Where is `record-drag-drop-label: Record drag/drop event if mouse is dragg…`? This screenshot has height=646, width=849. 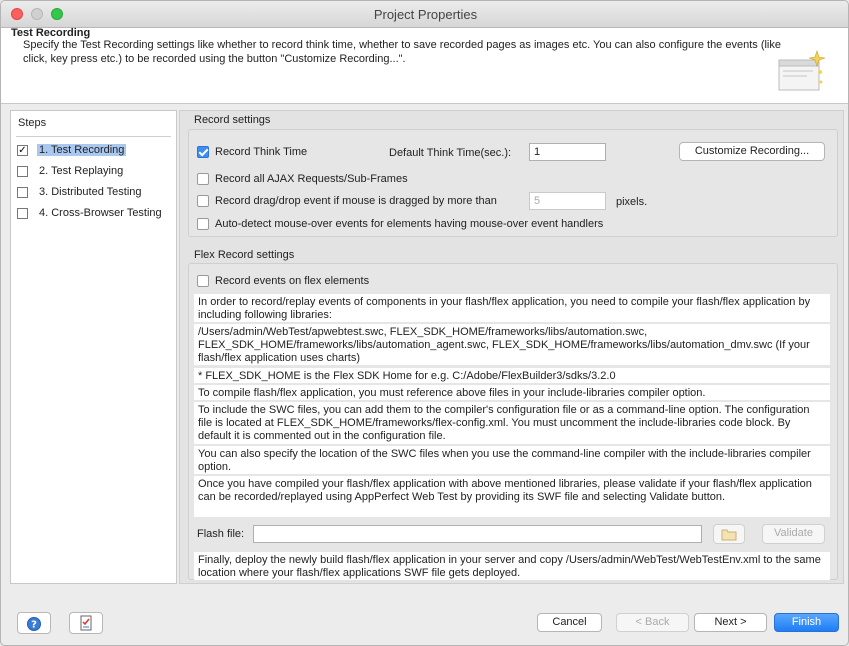
record-drag-drop-label: Record drag/drop event if mouse is dragg… is located at coordinates (356, 201).